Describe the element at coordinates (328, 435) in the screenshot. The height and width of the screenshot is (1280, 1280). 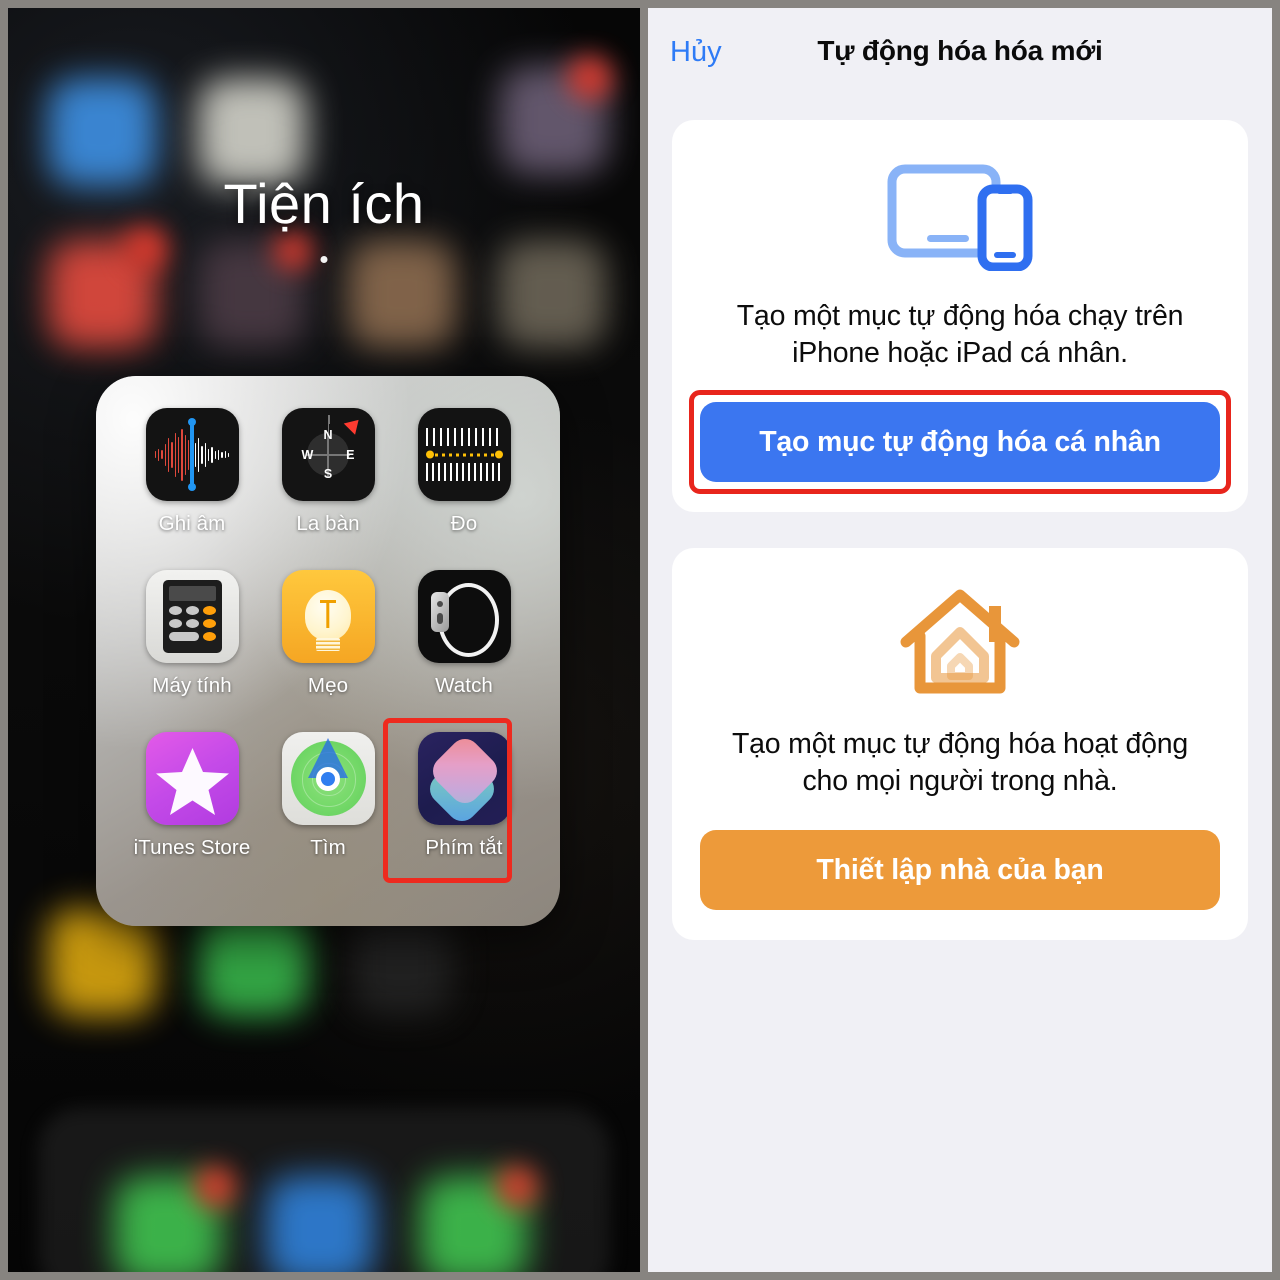
I see `compass-label-n: N` at that location.